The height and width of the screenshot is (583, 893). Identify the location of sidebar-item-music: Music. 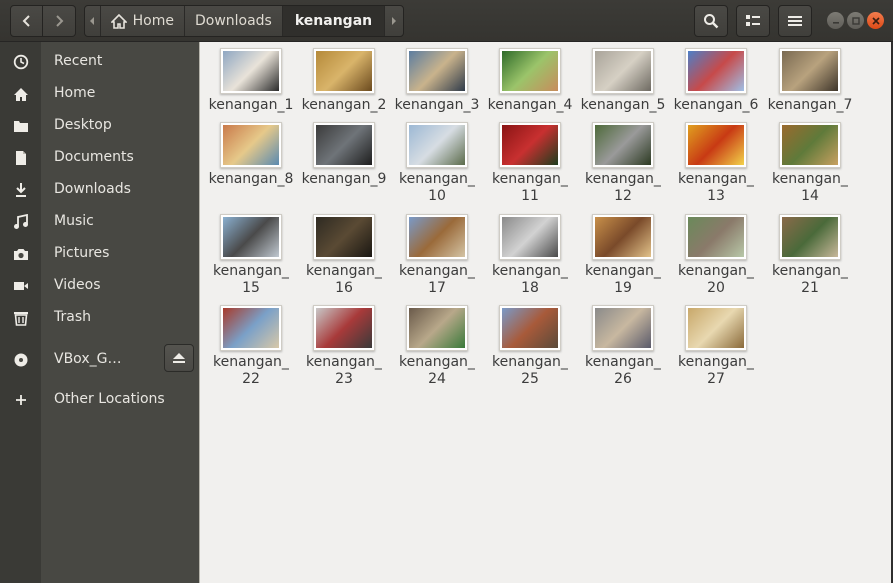
(99, 221).